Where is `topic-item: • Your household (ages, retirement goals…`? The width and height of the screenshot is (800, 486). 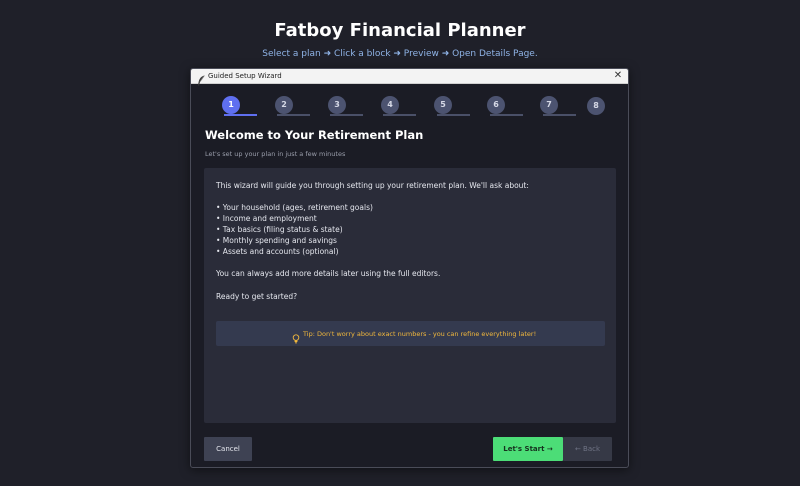
topic-item: • Your household (ages, retirement goals… is located at coordinates (294, 207).